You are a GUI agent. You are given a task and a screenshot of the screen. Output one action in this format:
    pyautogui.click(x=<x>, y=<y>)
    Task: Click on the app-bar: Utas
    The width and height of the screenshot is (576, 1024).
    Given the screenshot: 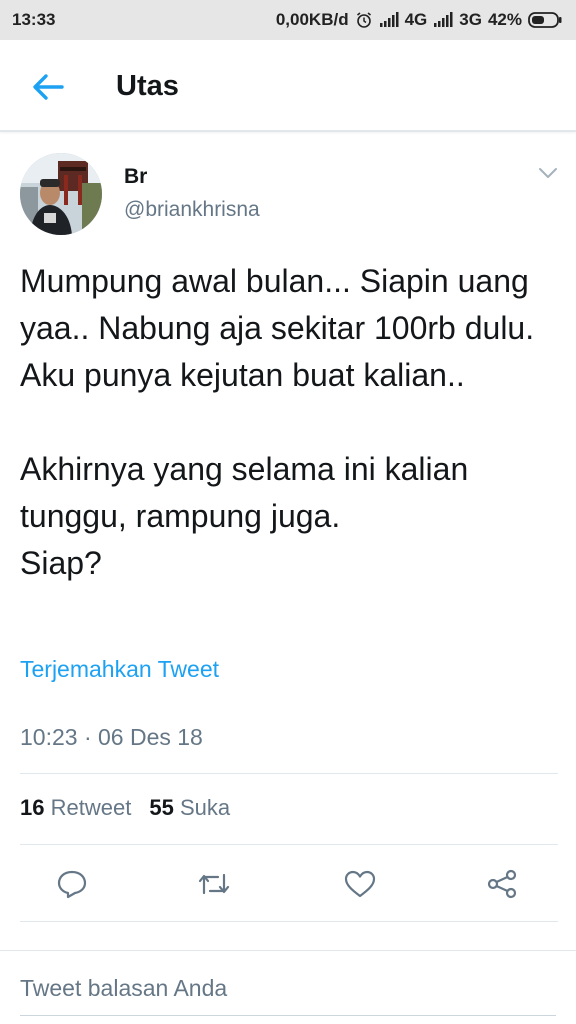 What is the action you would take?
    pyautogui.click(x=288, y=86)
    